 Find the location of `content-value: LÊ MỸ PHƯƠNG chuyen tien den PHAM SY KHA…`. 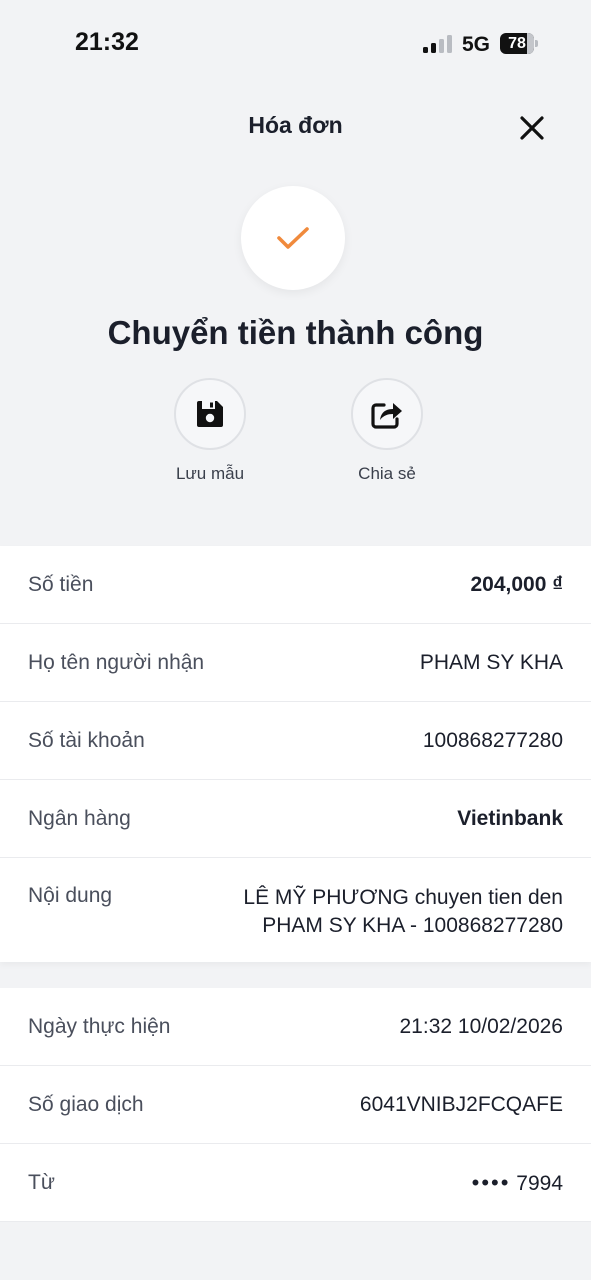

content-value: LÊ MỸ PHƯƠNG chuyen tien den PHAM SY KHA… is located at coordinates (403, 912).